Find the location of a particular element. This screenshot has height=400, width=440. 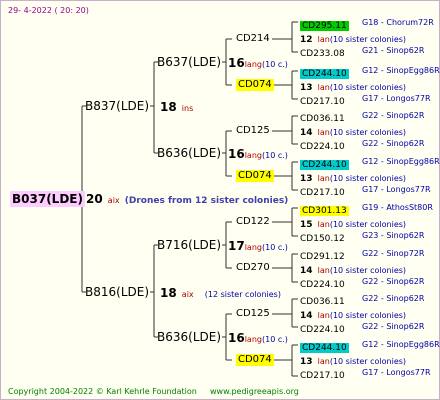

g4-top-row: CD036.11 G22 - Sinop62R is located at coordinates (362, 117).